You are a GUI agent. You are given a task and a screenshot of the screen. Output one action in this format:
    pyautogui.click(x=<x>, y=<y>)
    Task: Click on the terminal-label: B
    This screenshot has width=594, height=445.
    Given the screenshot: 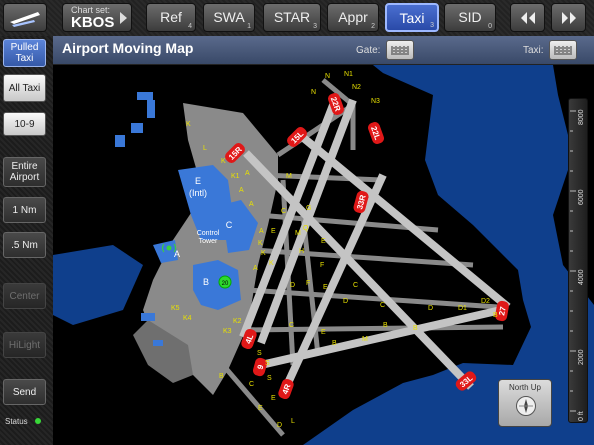 What is the action you would take?
    pyautogui.click(x=206, y=282)
    